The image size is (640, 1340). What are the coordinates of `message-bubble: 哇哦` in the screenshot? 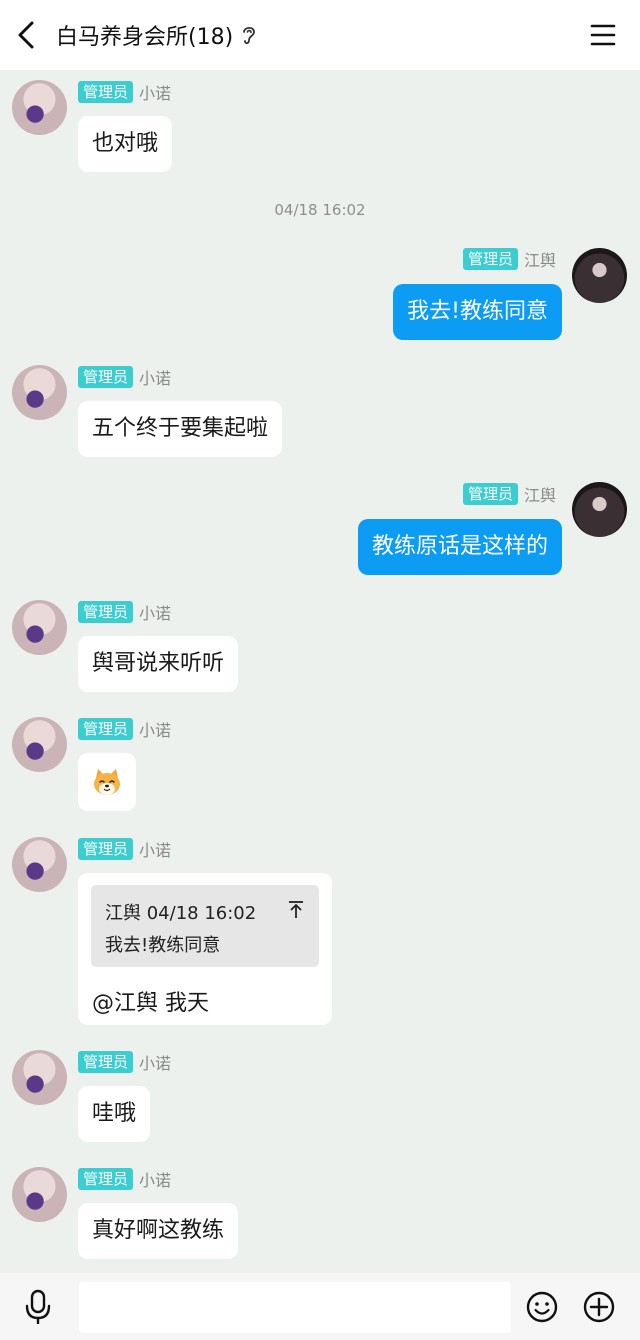 It's located at (114, 1114).